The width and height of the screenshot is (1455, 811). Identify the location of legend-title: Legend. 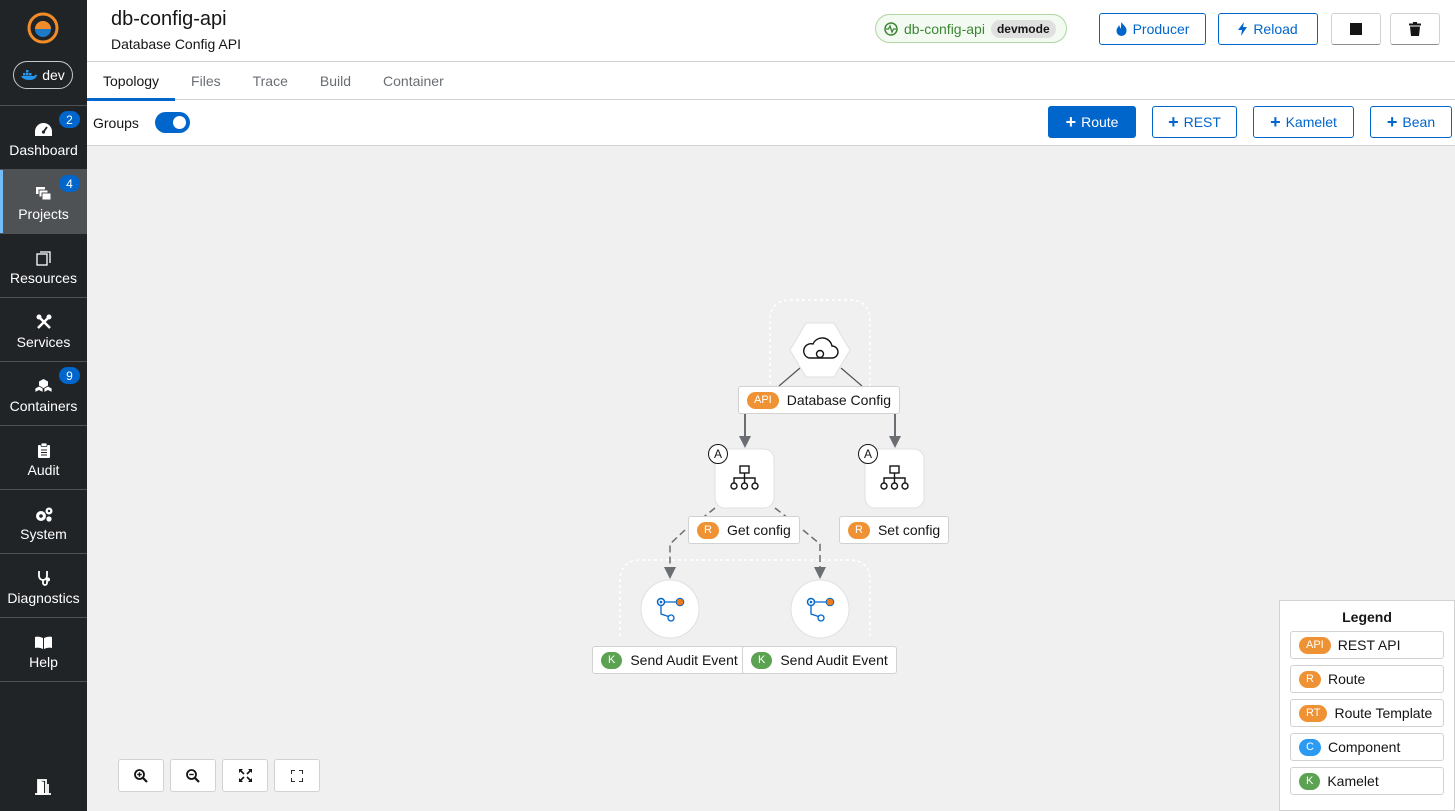
(1367, 617).